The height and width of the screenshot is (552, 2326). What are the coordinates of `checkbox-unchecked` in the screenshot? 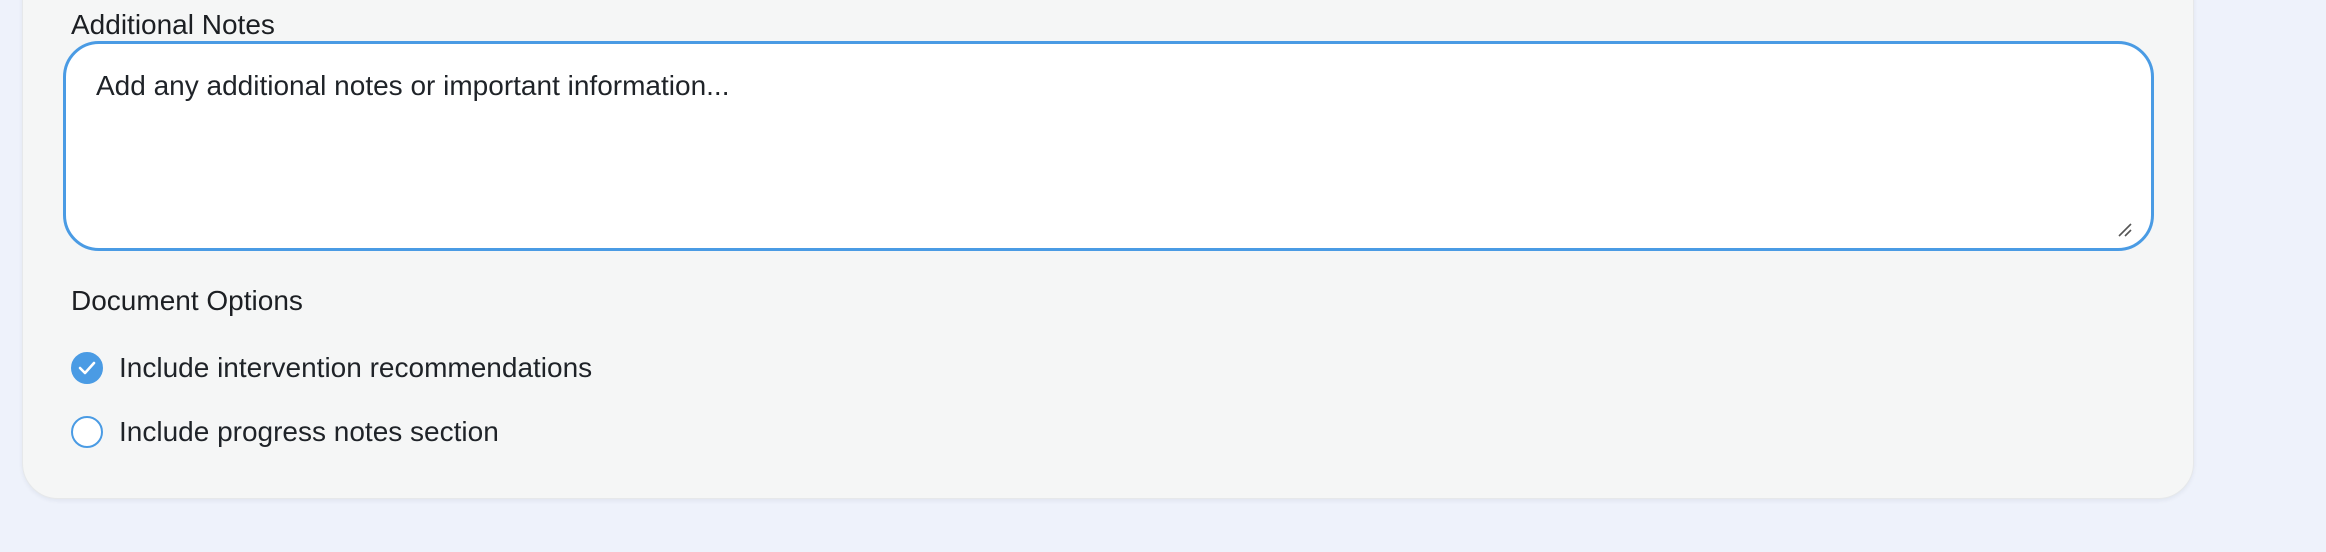 It's located at (87, 432).